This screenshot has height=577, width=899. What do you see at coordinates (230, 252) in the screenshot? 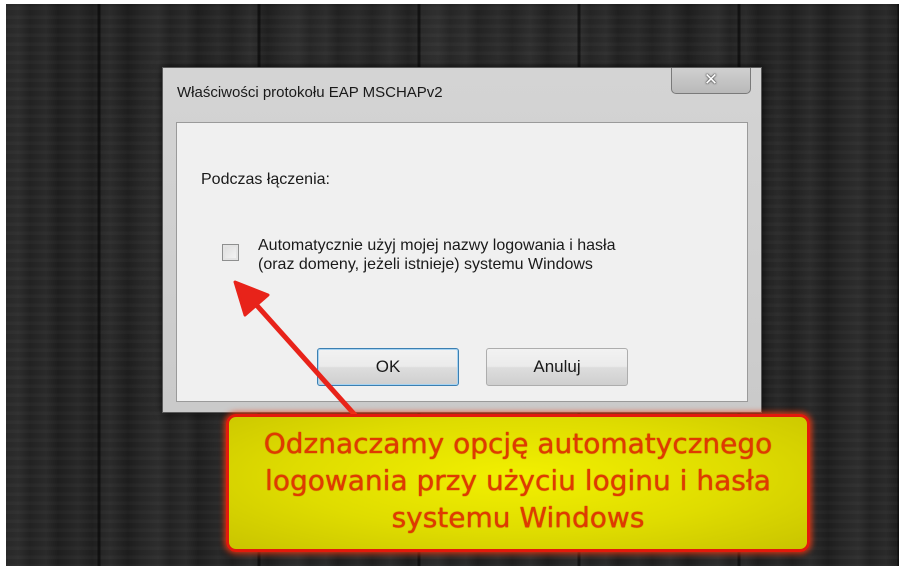
I see `auto-windows-login-checkbox` at bounding box center [230, 252].